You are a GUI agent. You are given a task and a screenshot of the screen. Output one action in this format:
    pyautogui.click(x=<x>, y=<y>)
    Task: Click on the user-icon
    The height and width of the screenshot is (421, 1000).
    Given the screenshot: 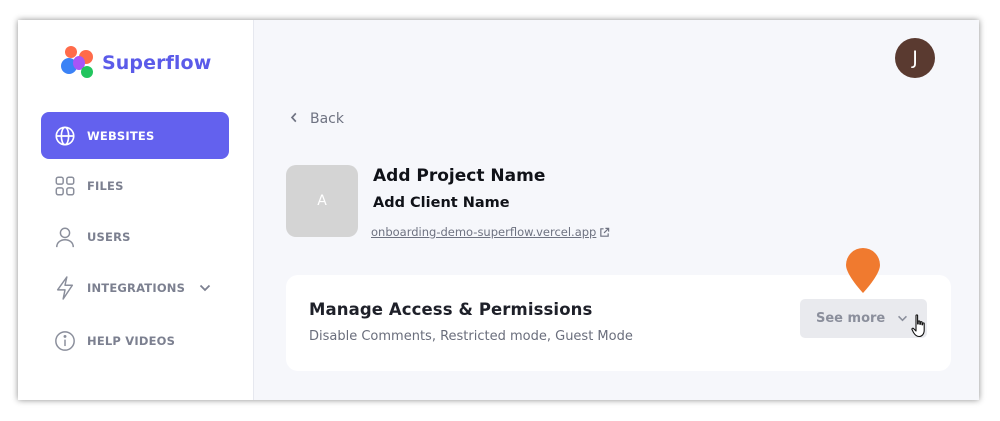 What is the action you would take?
    pyautogui.click(x=65, y=237)
    